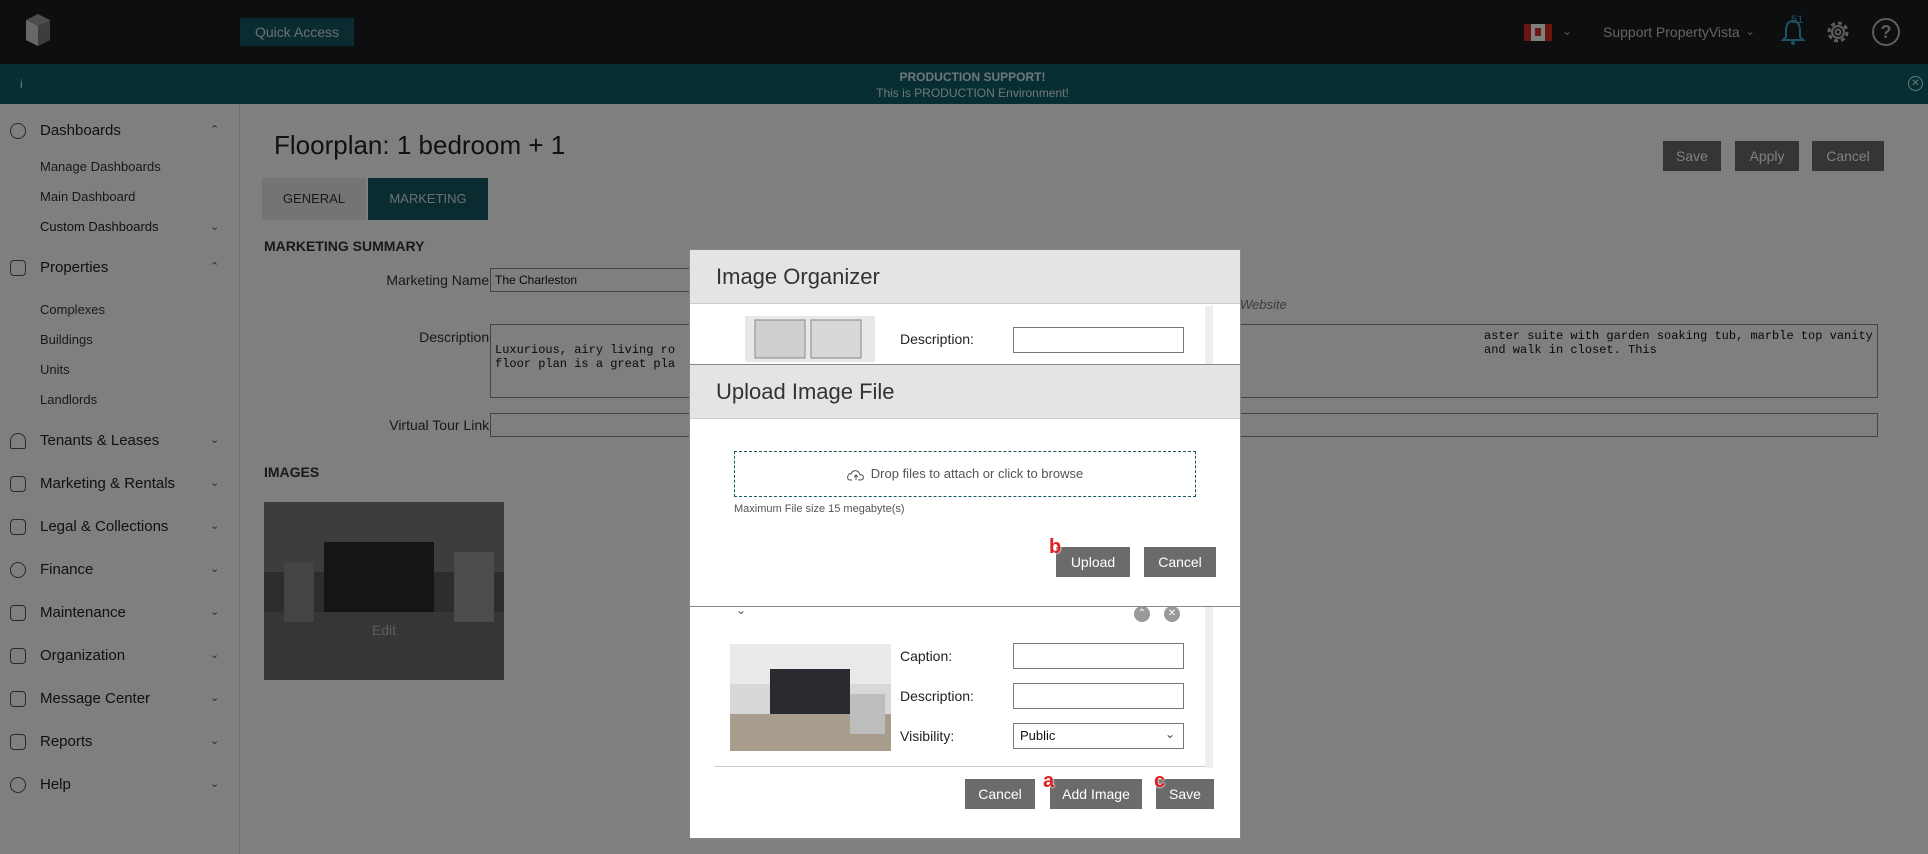 This screenshot has height=854, width=1928. Describe the element at coordinates (1093, 562) in the screenshot. I see `upload-button: Upload` at that location.